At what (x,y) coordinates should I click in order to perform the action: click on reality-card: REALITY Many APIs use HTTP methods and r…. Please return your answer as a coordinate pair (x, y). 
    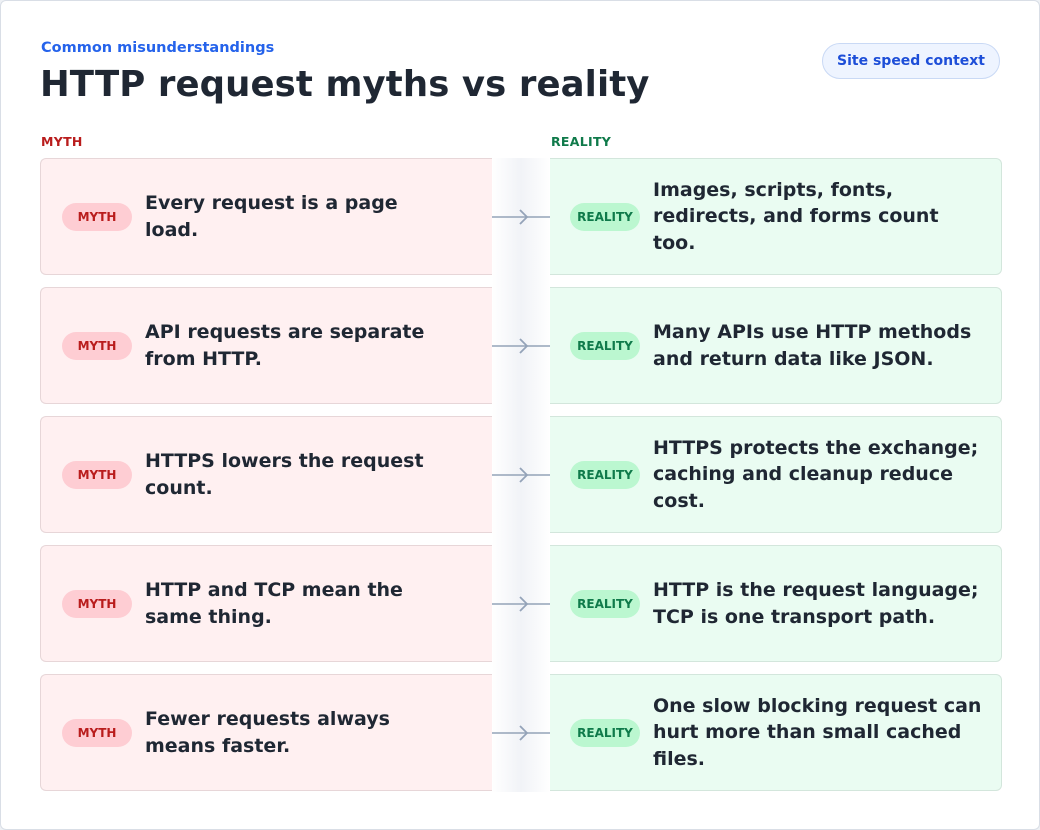
    Looking at the image, I should click on (776, 345).